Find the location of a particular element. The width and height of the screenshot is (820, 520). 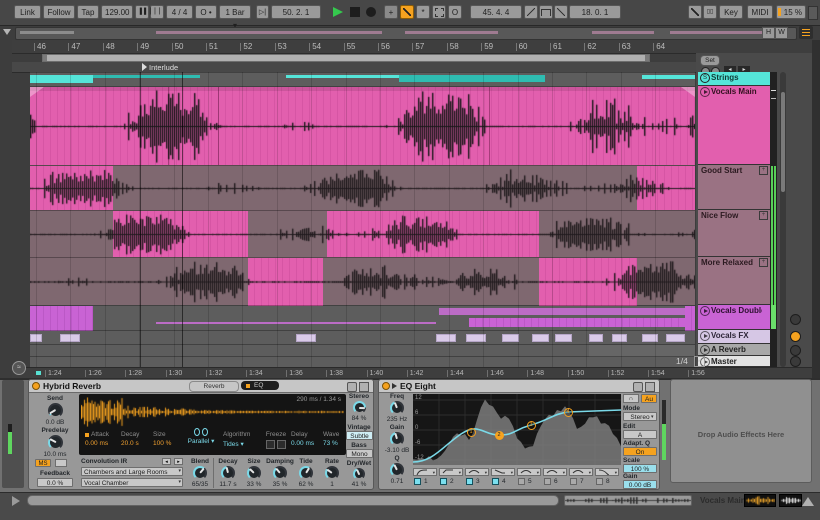

freeze-icon-button is located at coordinates (61, 463).